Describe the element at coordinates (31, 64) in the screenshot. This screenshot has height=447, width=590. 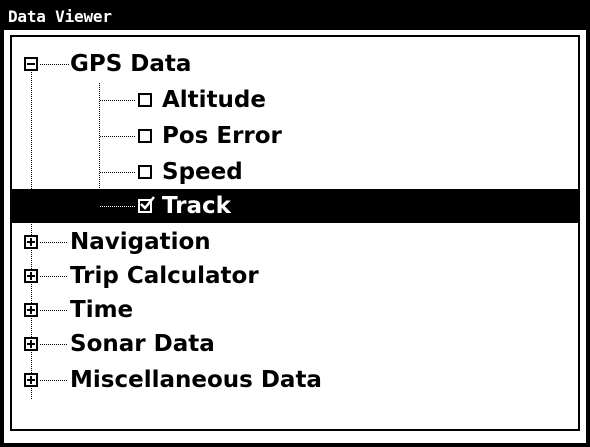
I see `collapse-icon` at that location.